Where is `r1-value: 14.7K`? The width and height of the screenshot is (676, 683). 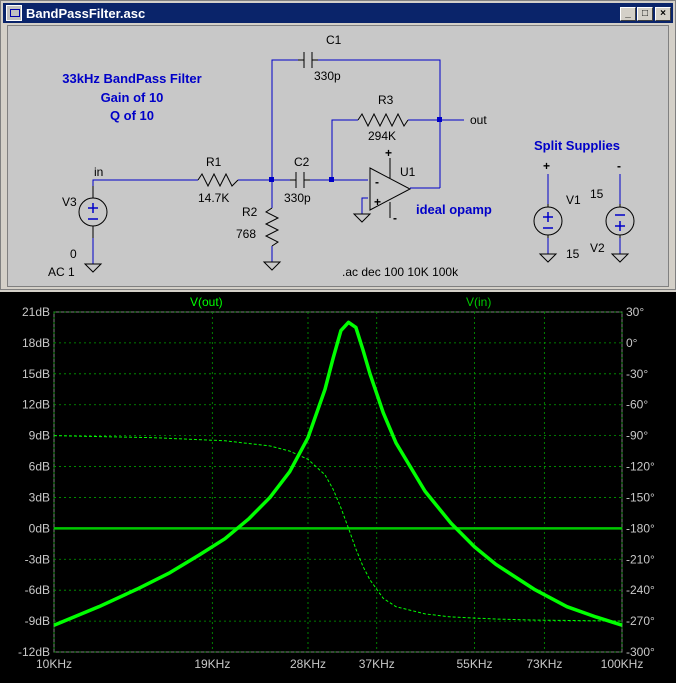
r1-value: 14.7K is located at coordinates (213, 198).